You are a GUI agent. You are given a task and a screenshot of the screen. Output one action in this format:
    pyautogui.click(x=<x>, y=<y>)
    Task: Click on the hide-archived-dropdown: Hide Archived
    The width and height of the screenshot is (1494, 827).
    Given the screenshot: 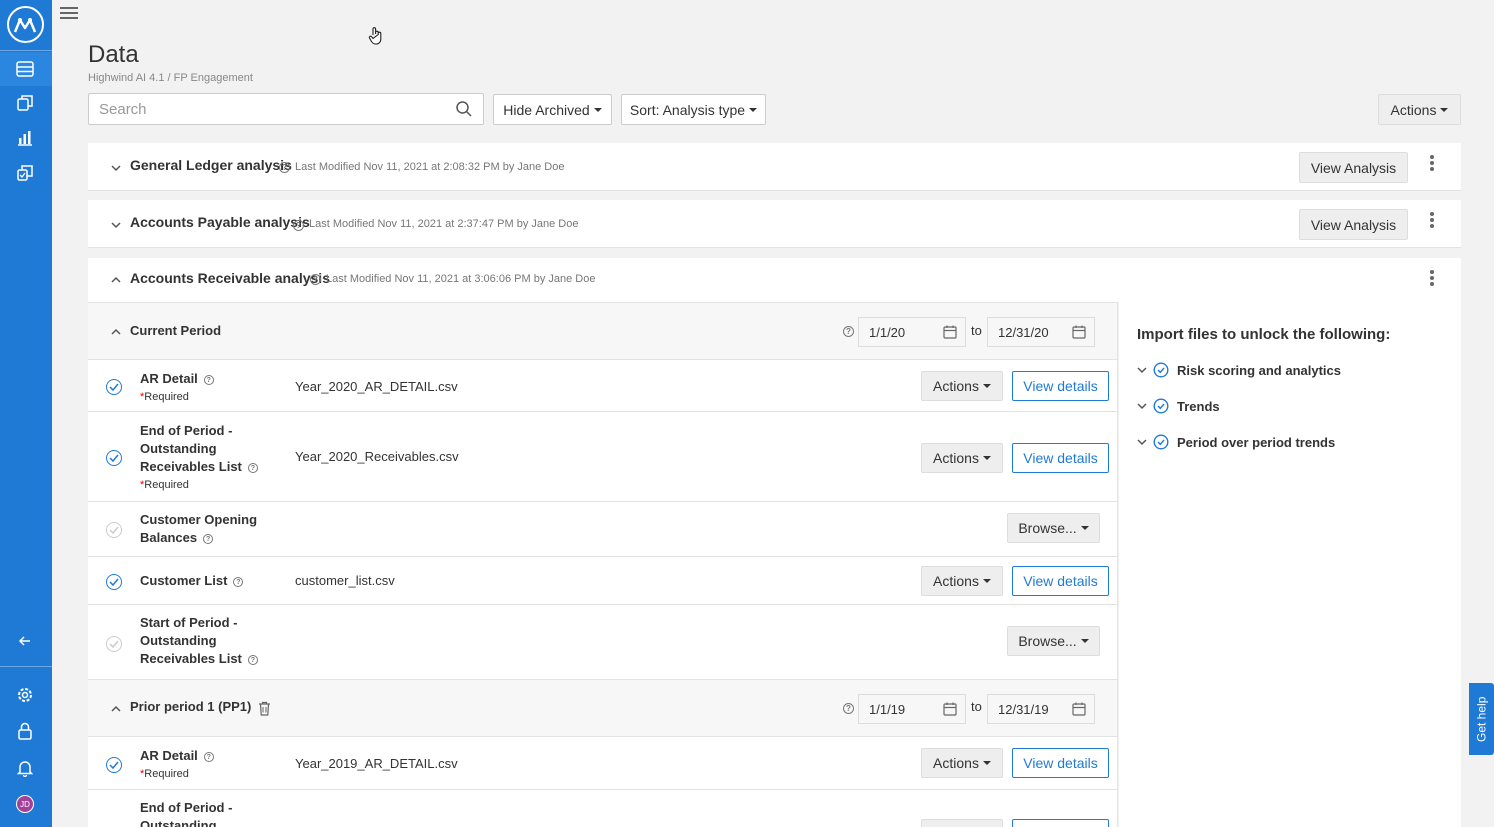 What is the action you would take?
    pyautogui.click(x=552, y=109)
    